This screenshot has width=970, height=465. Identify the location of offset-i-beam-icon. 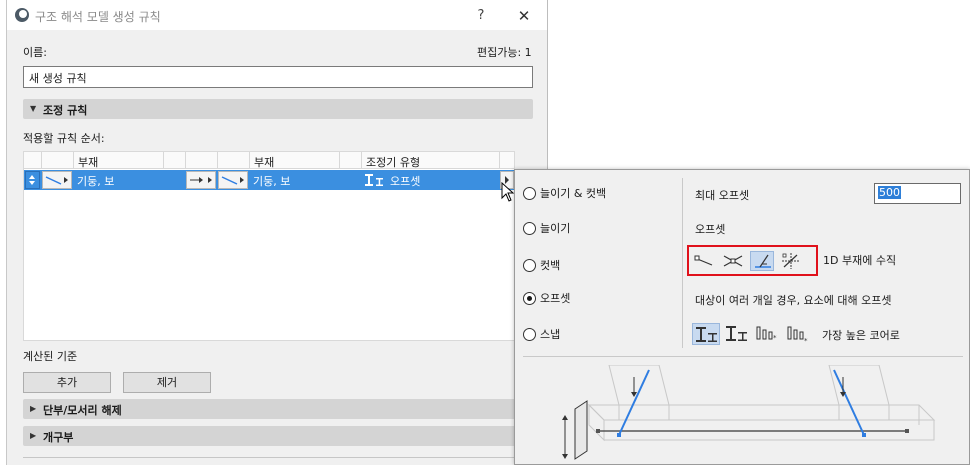
(374, 180).